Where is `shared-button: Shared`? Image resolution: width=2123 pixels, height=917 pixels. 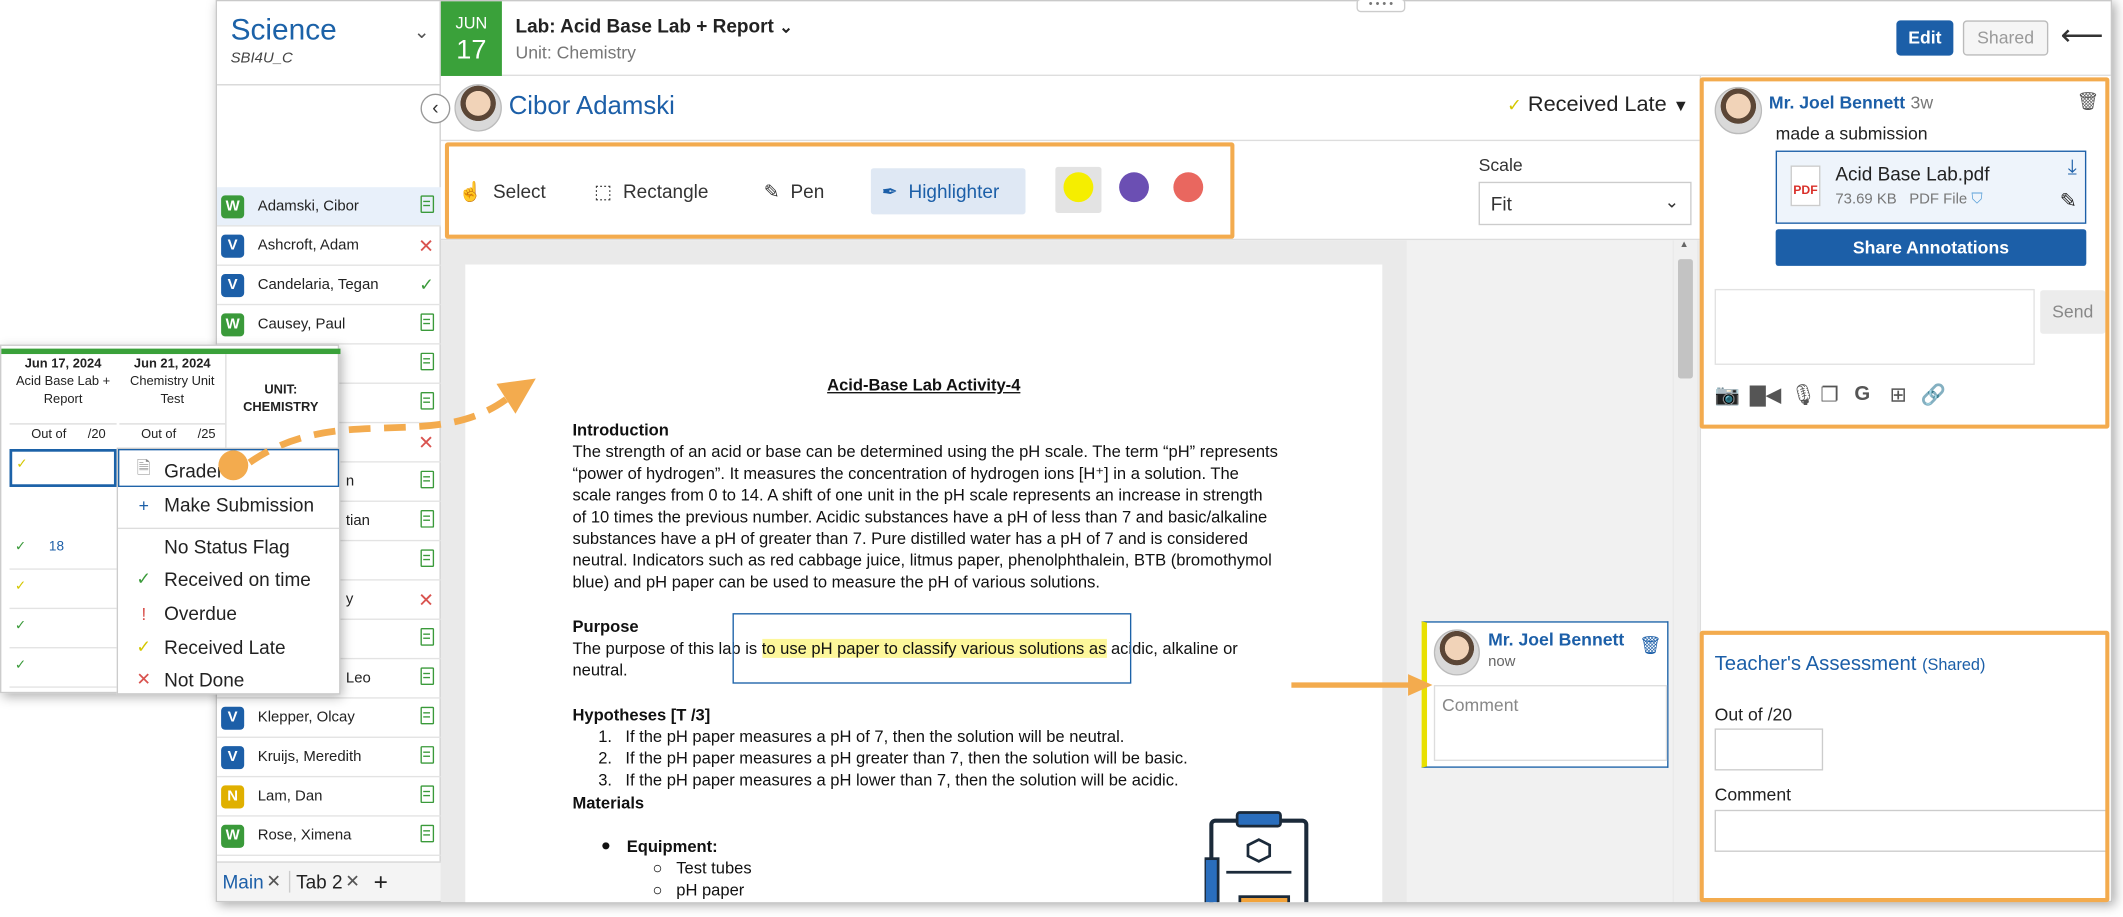
shared-button: Shared is located at coordinates (2005, 38).